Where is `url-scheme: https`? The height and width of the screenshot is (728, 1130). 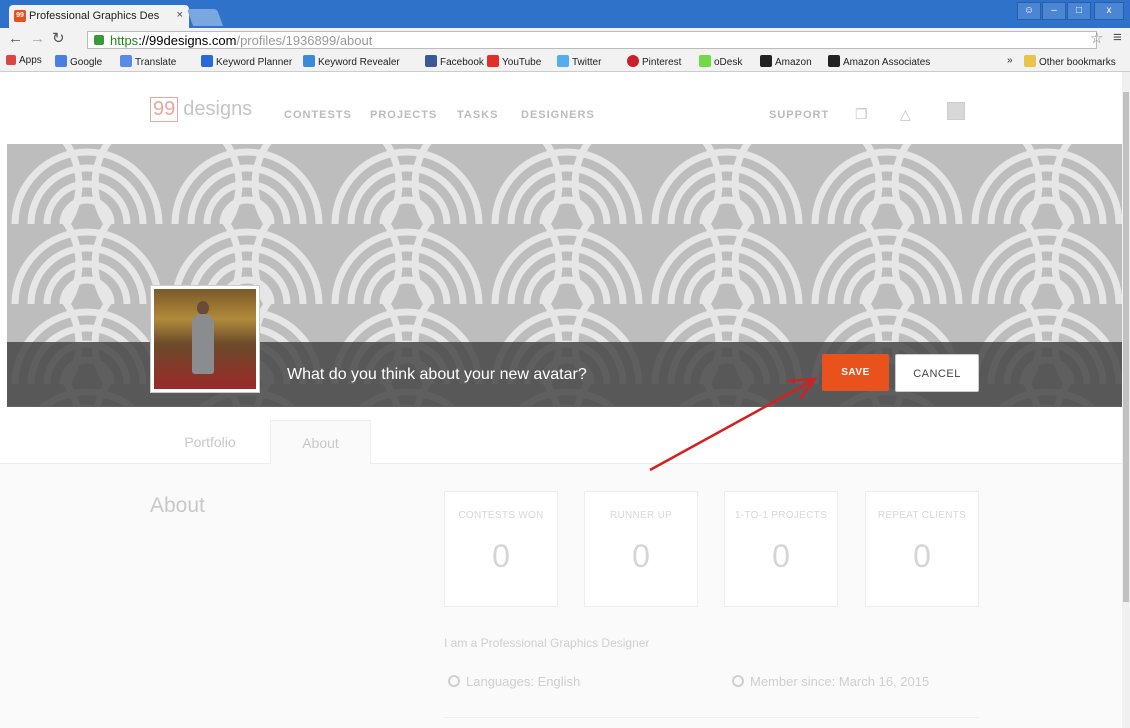 url-scheme: https is located at coordinates (124, 40).